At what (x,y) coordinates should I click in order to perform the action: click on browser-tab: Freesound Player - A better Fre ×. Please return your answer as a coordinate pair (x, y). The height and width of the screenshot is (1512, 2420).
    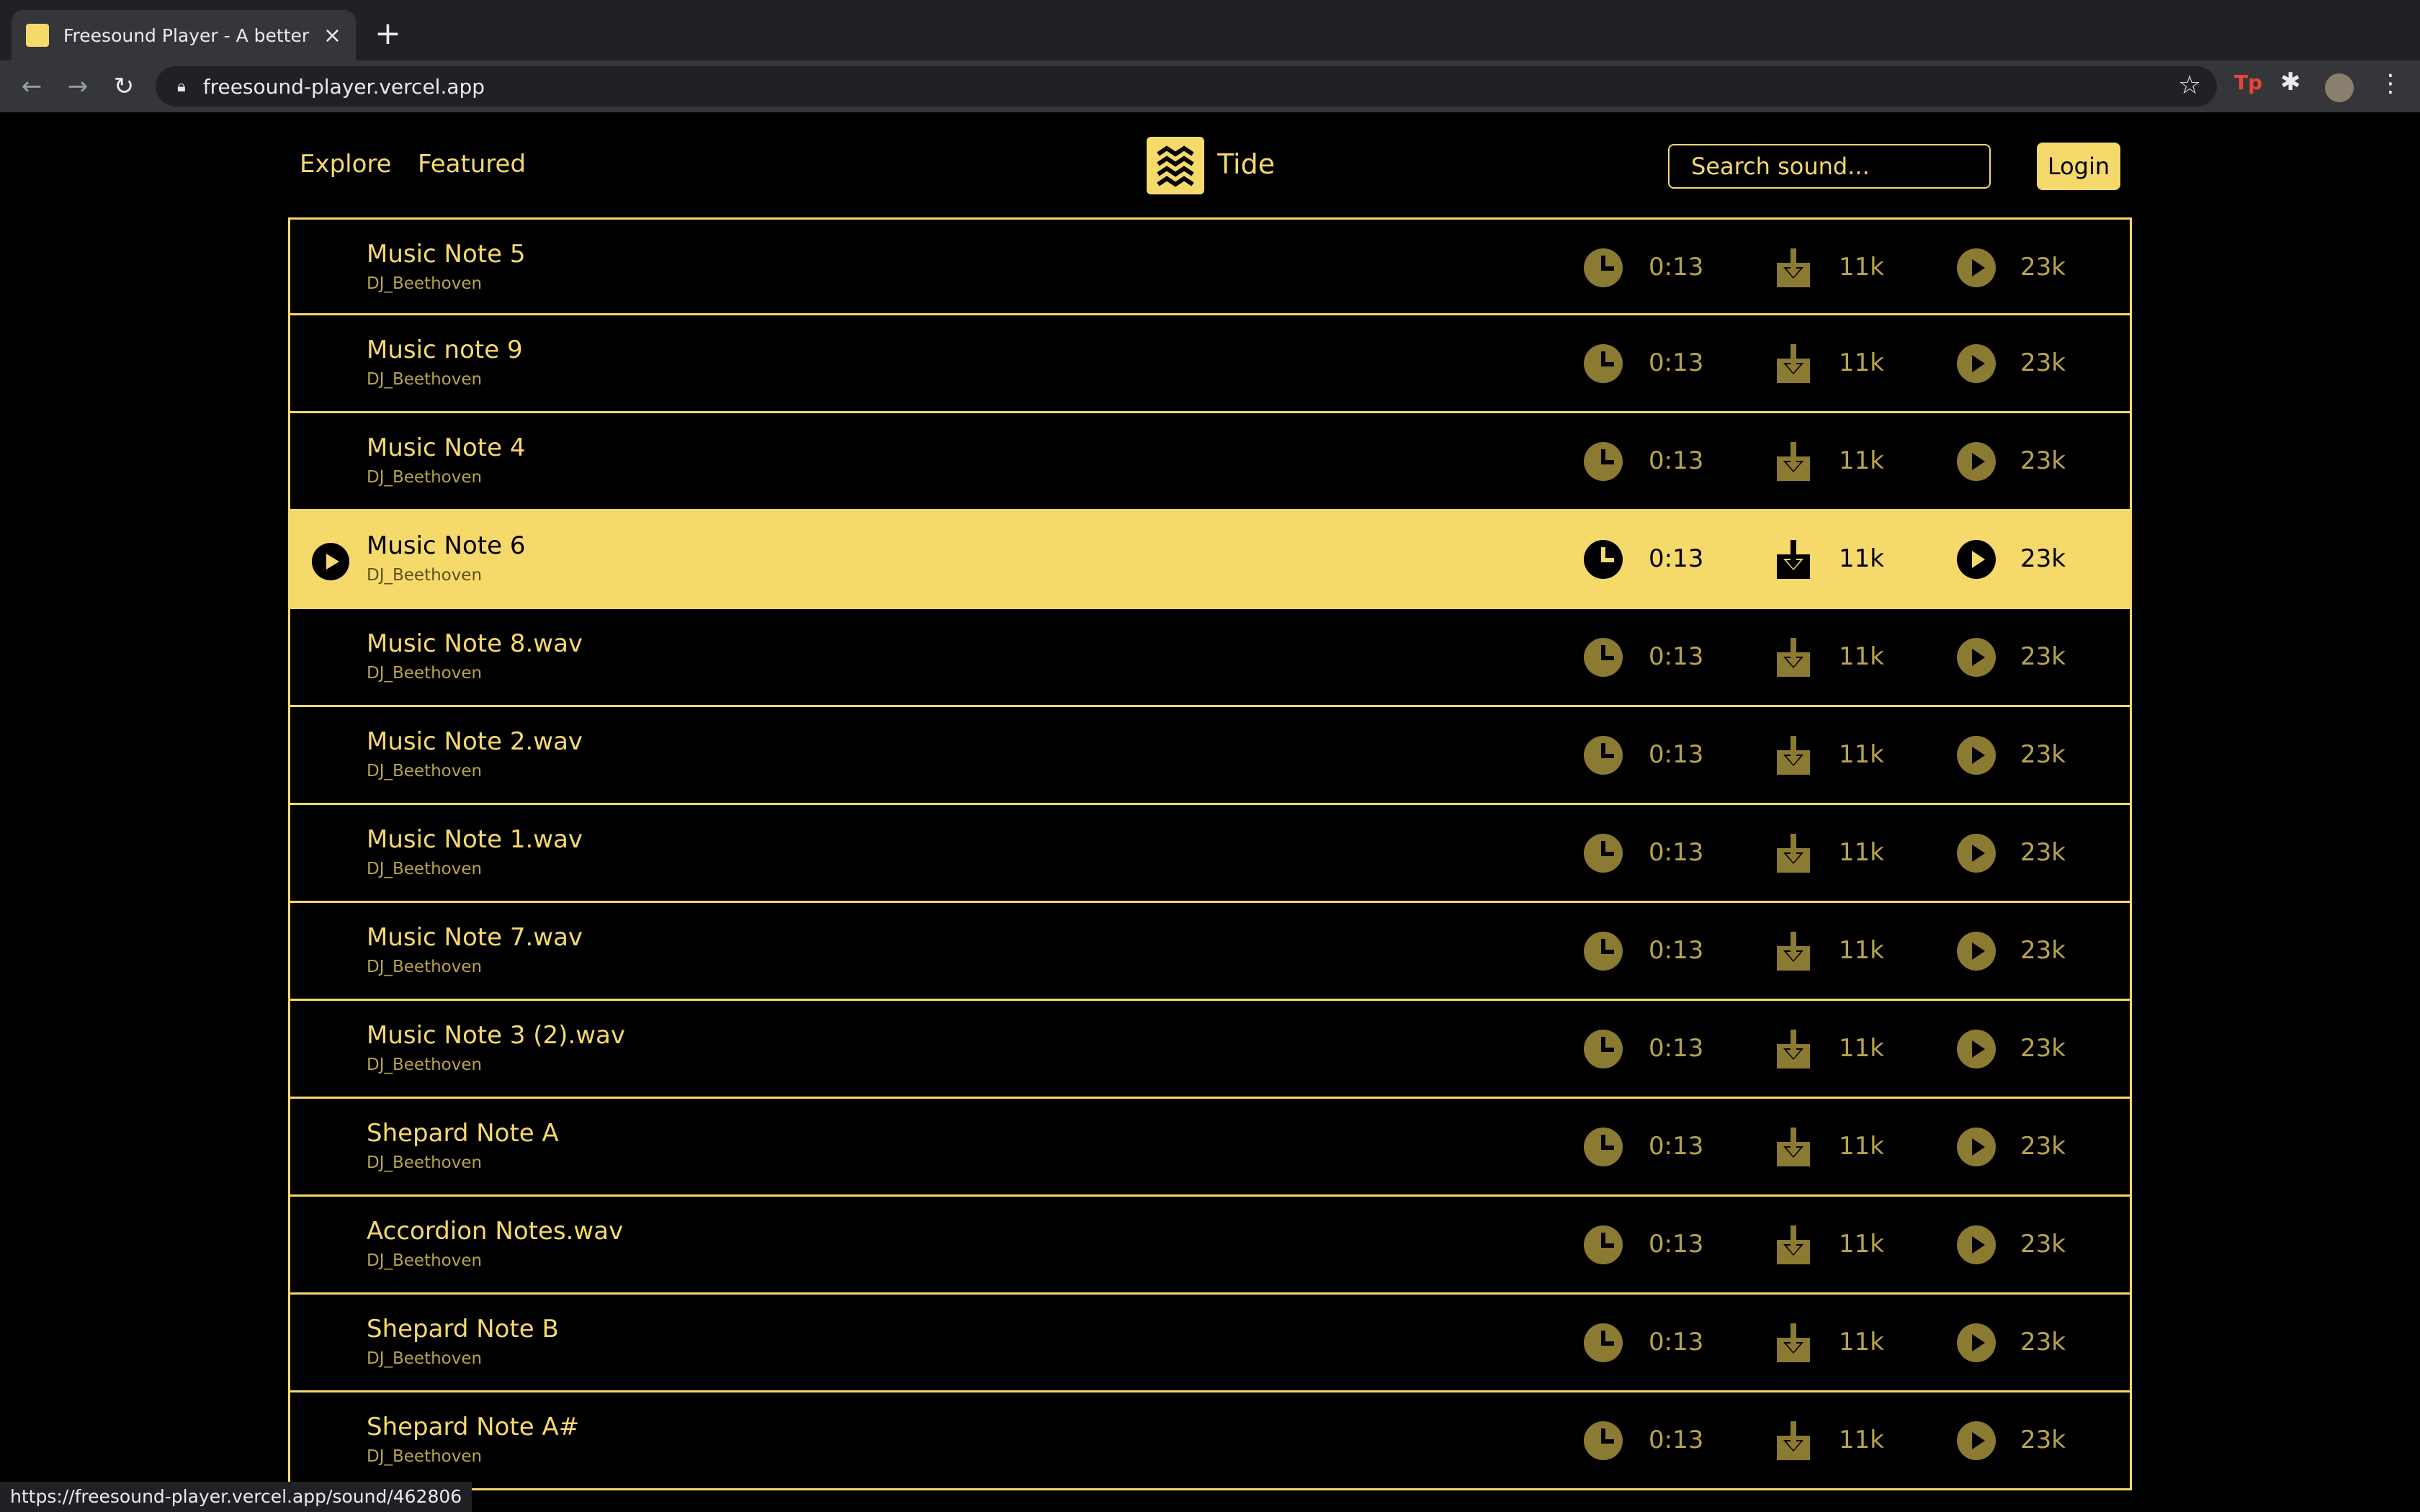
    Looking at the image, I should click on (184, 35).